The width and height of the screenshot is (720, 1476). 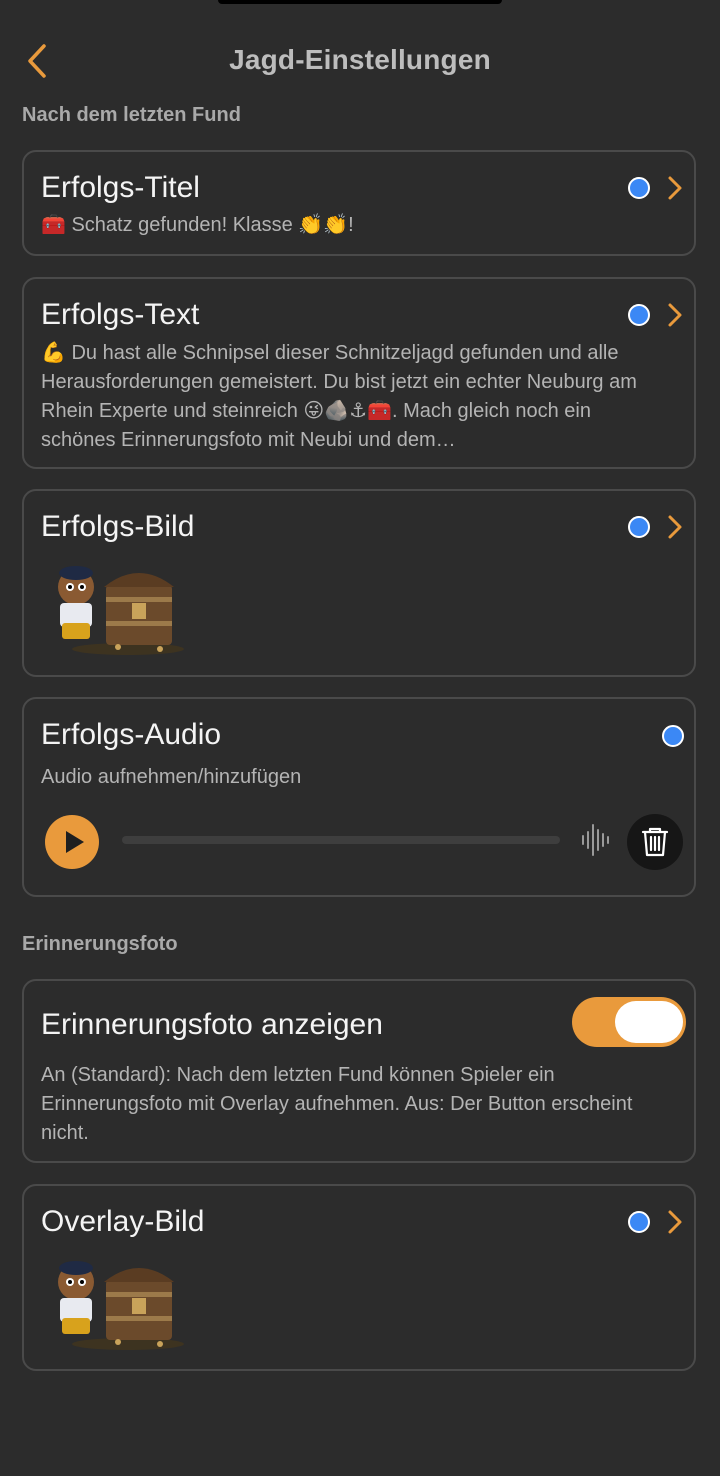 What do you see at coordinates (359, 797) in the screenshot?
I see `success-audio-card: Erfolgs-Audio Audio aufnehmen/hinzufügen` at bounding box center [359, 797].